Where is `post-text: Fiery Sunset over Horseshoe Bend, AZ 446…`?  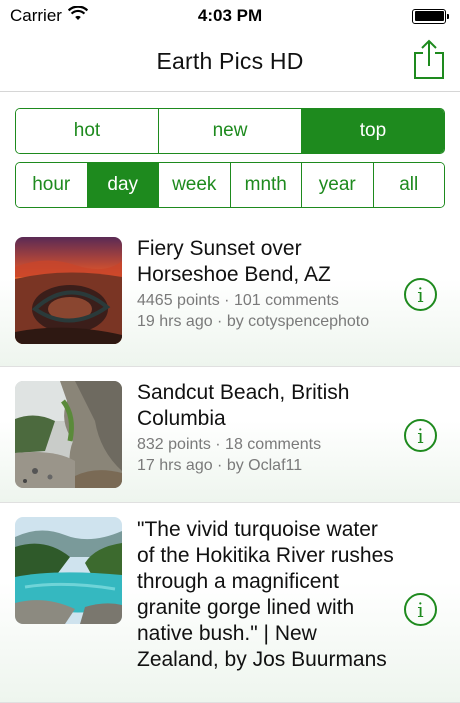 post-text: Fiery Sunset over Horseshoe Bend, AZ 446… is located at coordinates (266, 284).